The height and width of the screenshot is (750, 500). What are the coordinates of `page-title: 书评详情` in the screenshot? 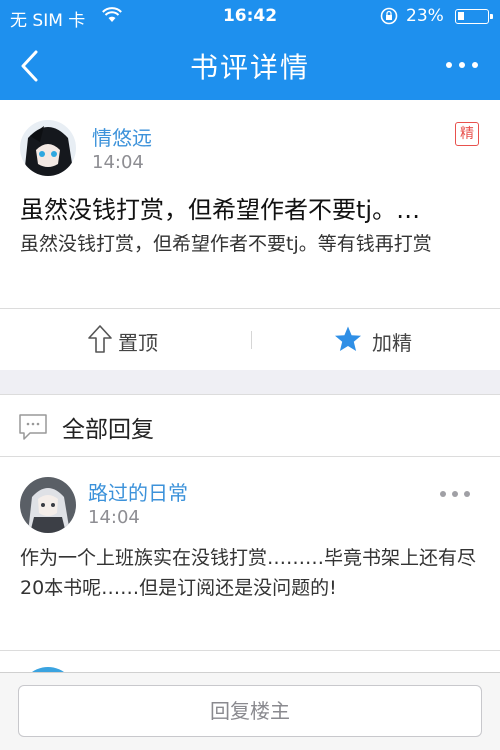 It's located at (249, 67).